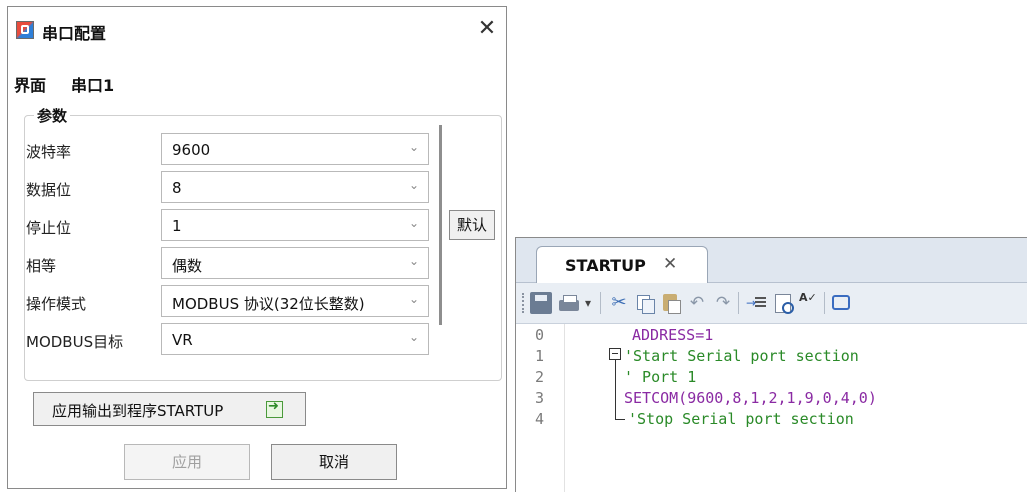 Image resolution: width=1027 pixels, height=492 pixels. What do you see at coordinates (771, 260) in the screenshot?
I see `editor-tabstrip: STARTUP ✕` at bounding box center [771, 260].